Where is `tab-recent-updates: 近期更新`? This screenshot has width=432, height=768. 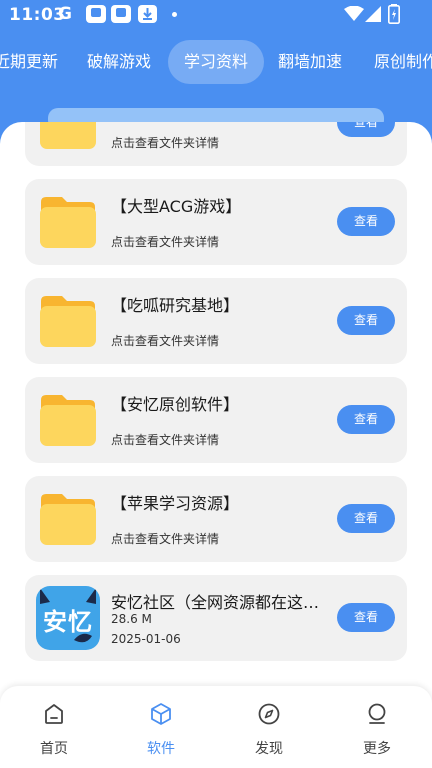 tab-recent-updates: 近期更新 is located at coordinates (29, 62).